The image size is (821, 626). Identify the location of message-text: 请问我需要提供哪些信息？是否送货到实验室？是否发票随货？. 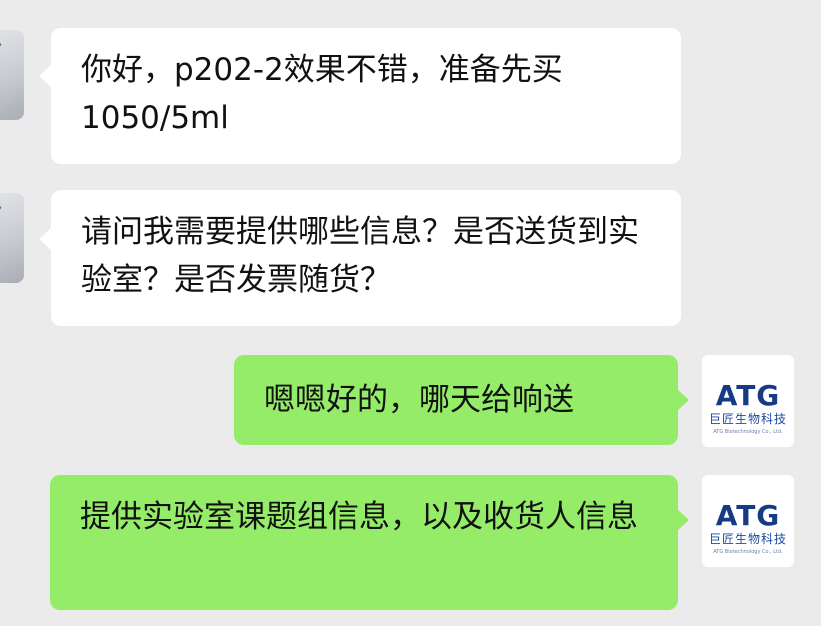
(360, 256).